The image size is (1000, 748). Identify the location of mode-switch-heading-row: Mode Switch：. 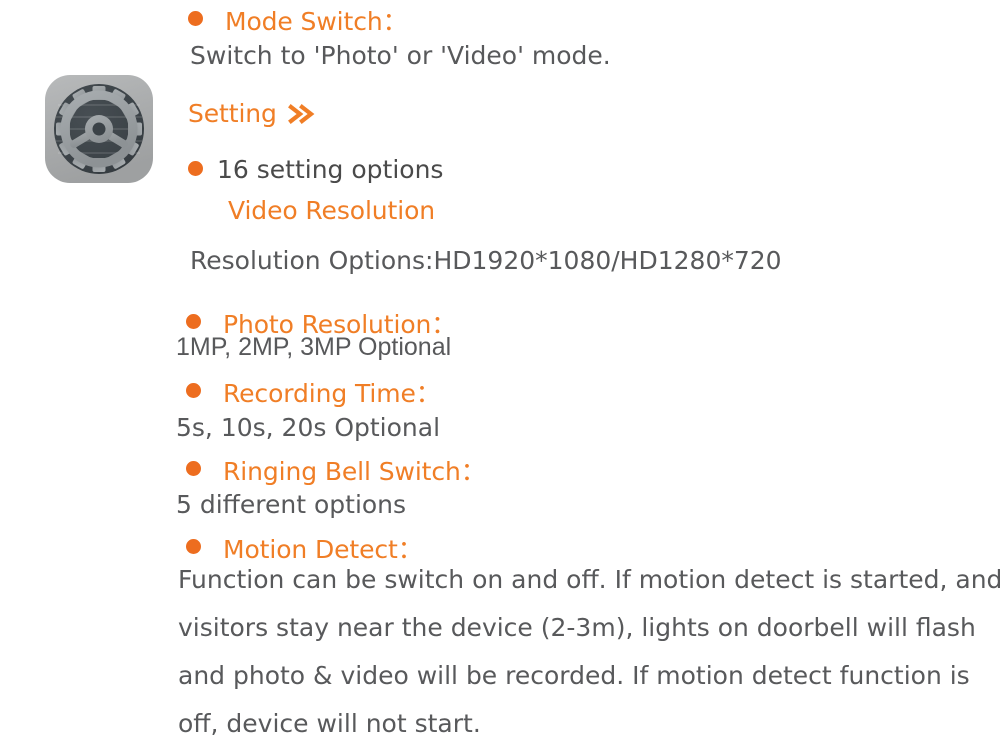
(298, 20).